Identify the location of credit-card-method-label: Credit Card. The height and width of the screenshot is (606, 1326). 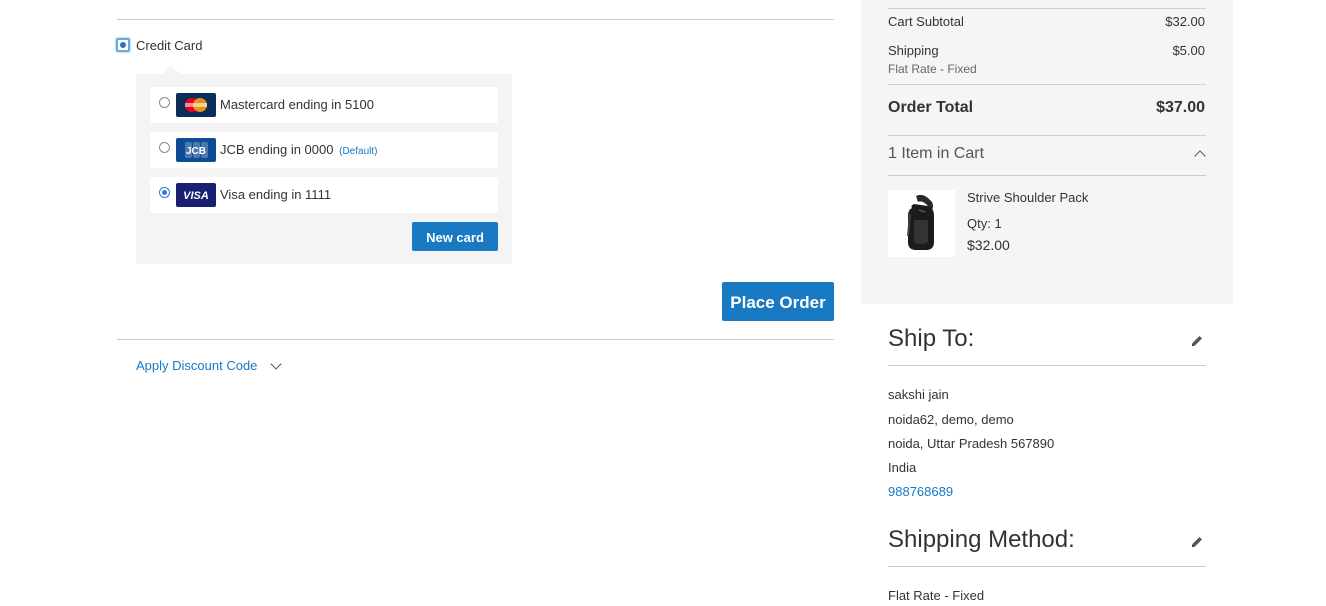
(169, 45).